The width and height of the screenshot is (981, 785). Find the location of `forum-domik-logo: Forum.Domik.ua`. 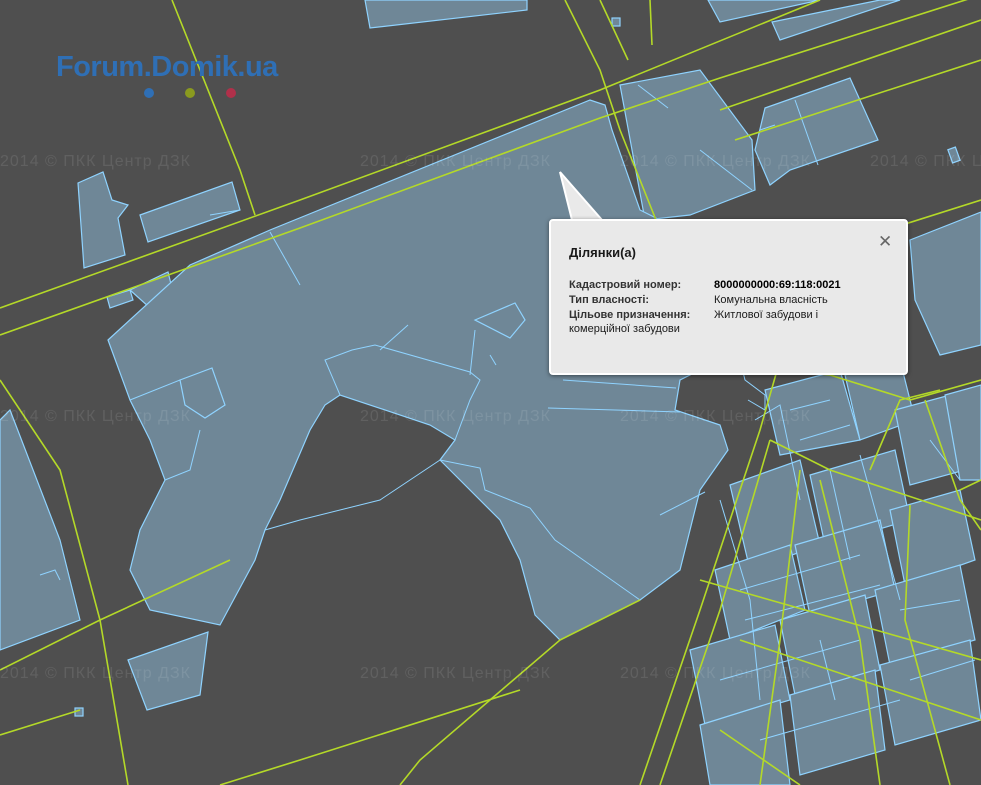

forum-domik-logo: Forum.Domik.ua is located at coordinates (191, 78).